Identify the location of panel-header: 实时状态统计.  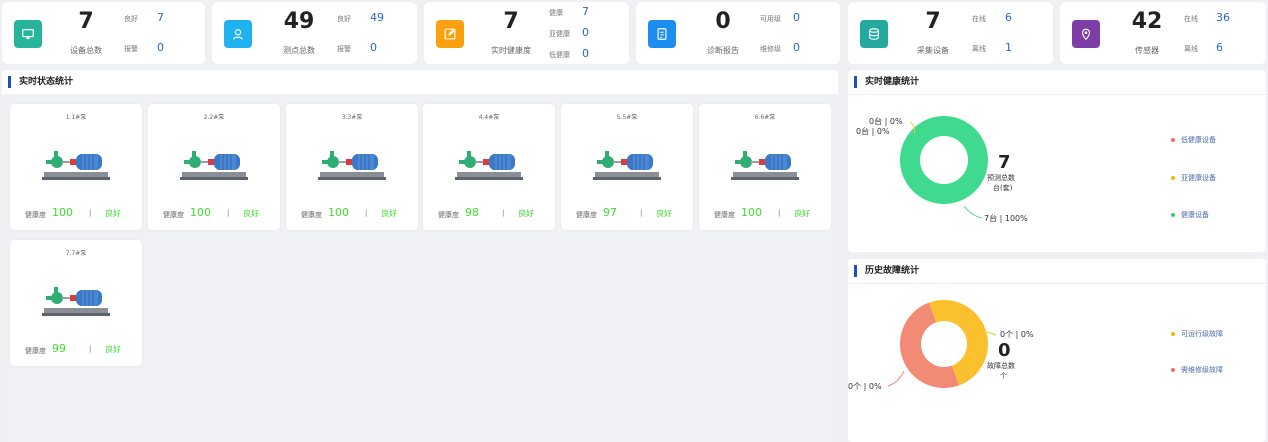
(420, 82).